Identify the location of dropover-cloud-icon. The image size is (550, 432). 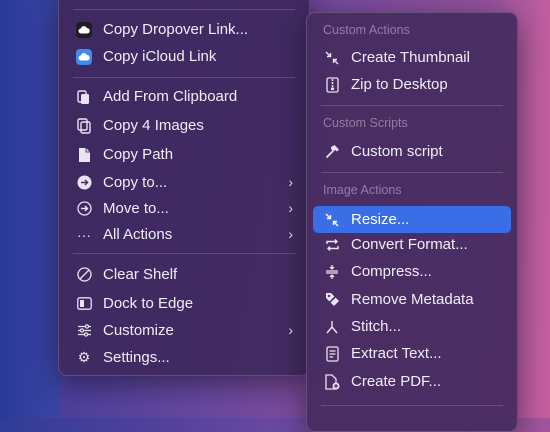
(84, 30).